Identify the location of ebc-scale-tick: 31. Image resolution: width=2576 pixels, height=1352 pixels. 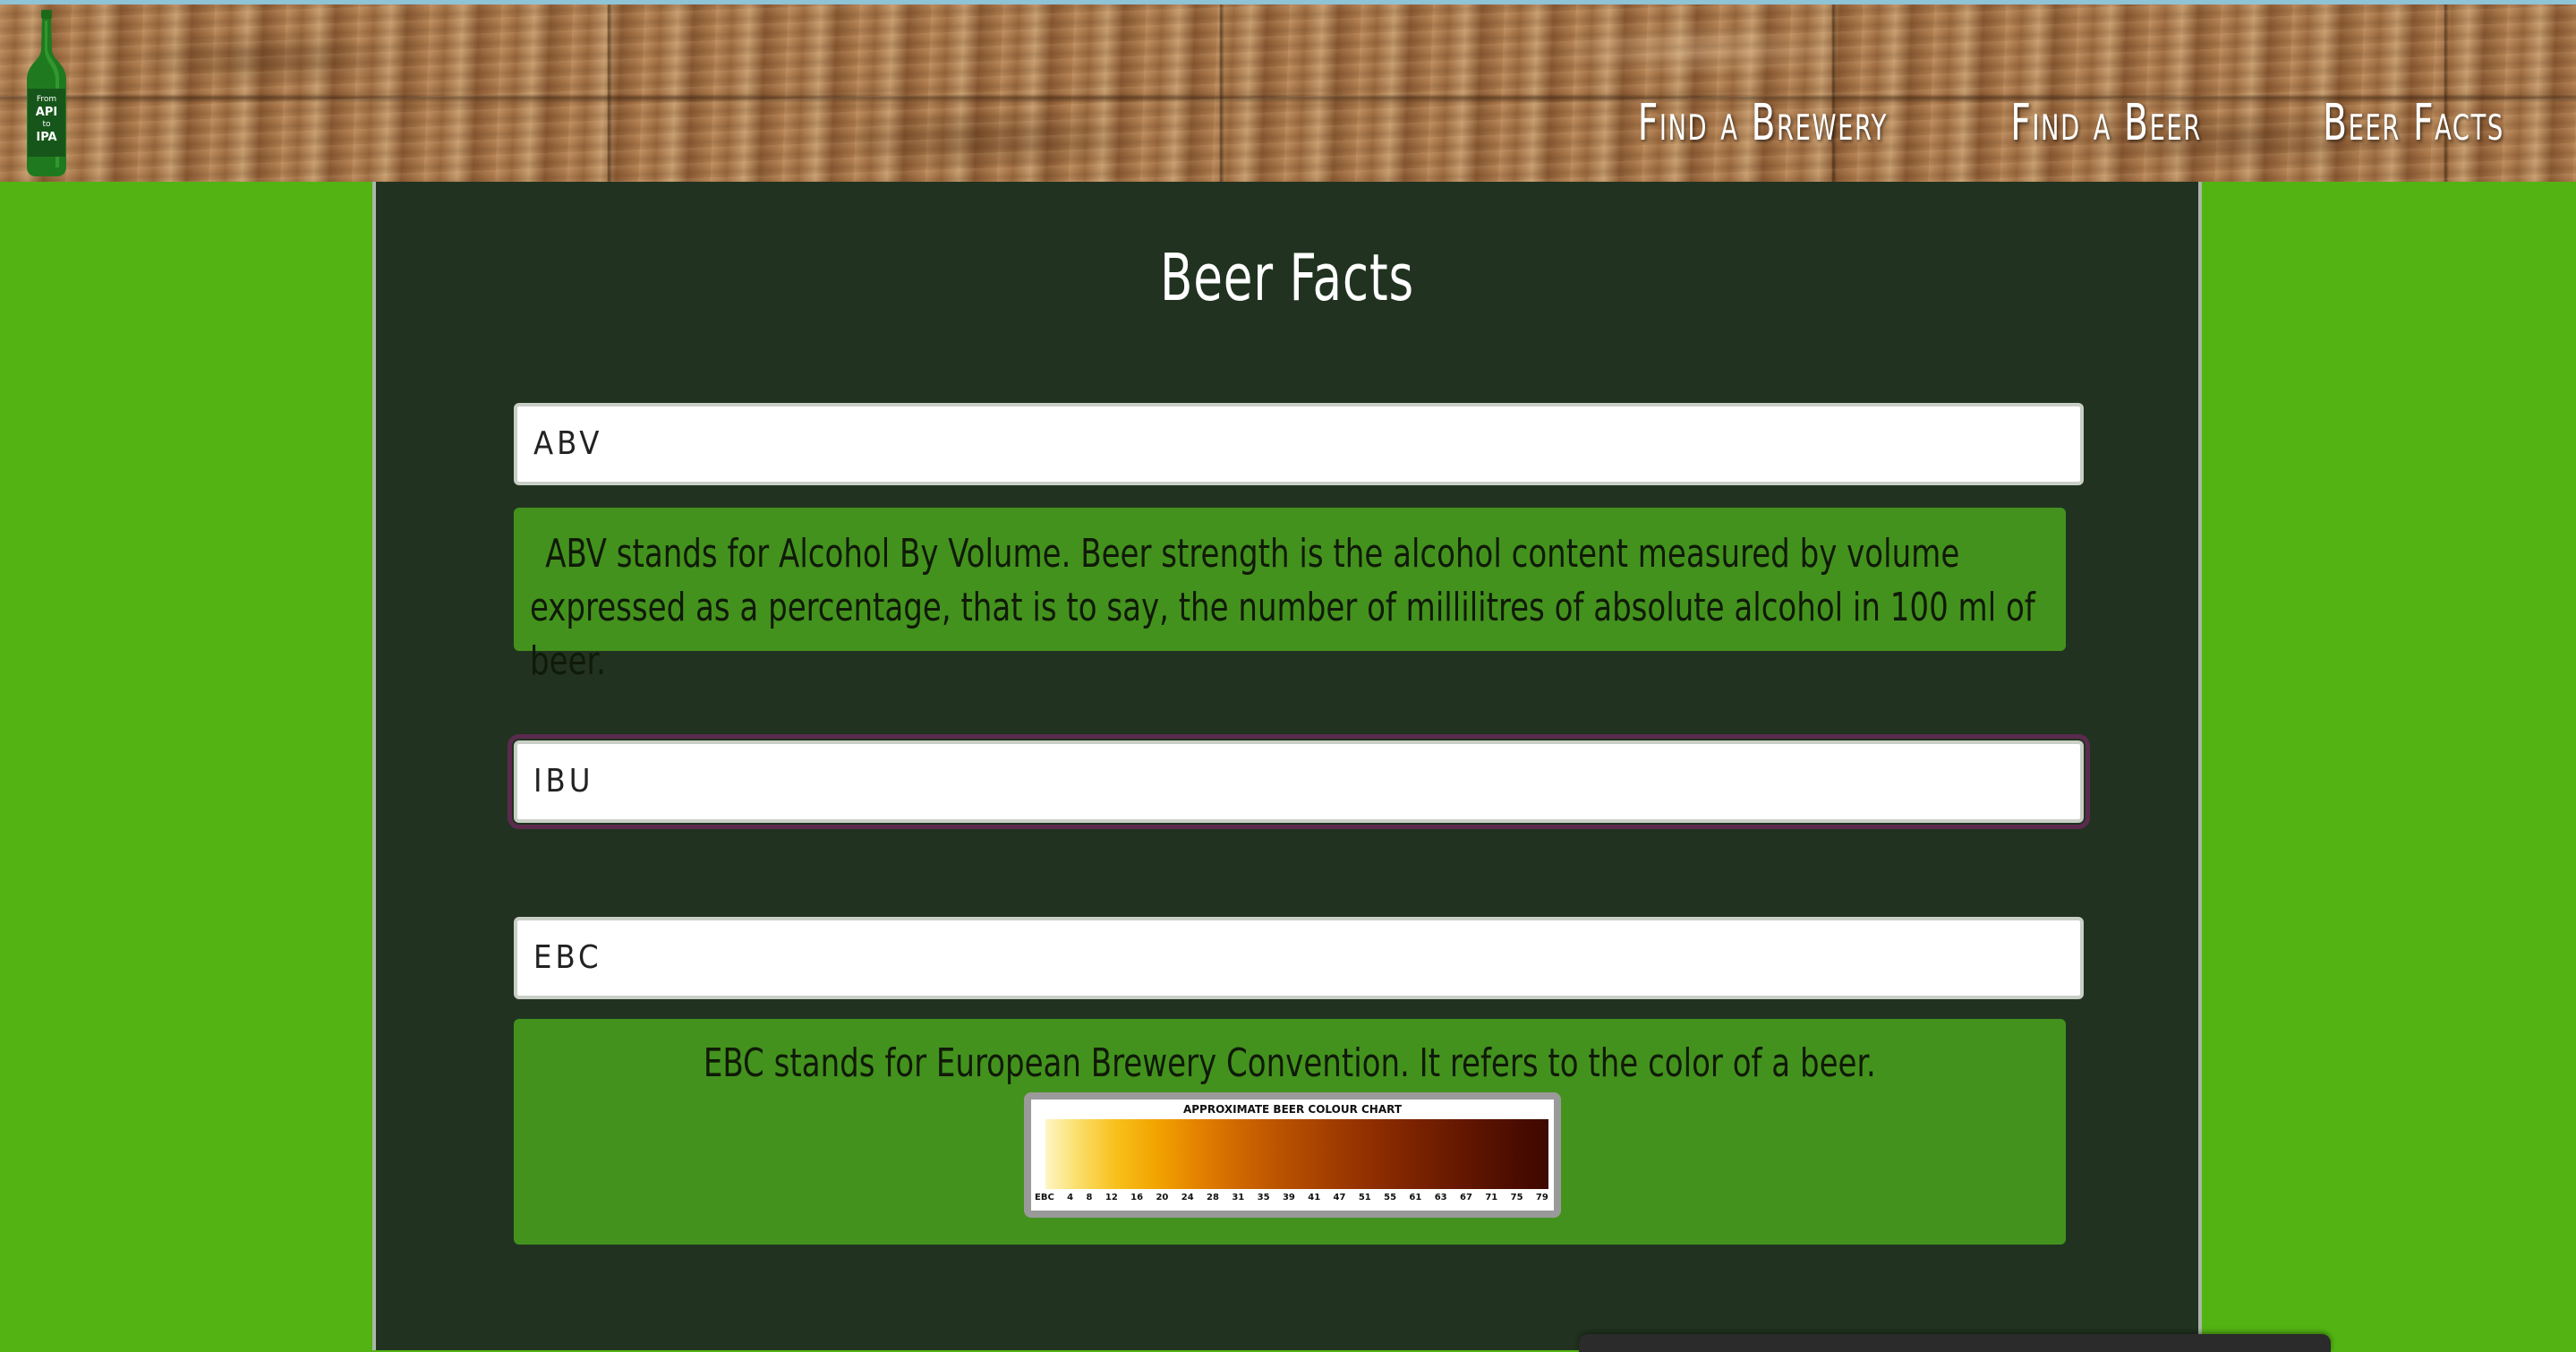
(1238, 1198).